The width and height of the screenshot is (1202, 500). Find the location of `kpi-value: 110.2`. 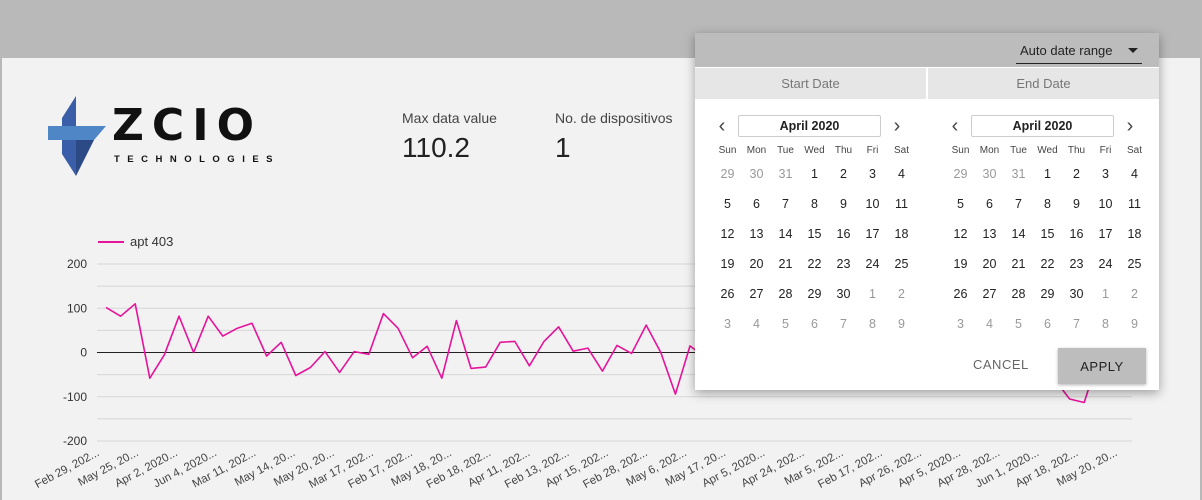

kpi-value: 110.2 is located at coordinates (436, 147).